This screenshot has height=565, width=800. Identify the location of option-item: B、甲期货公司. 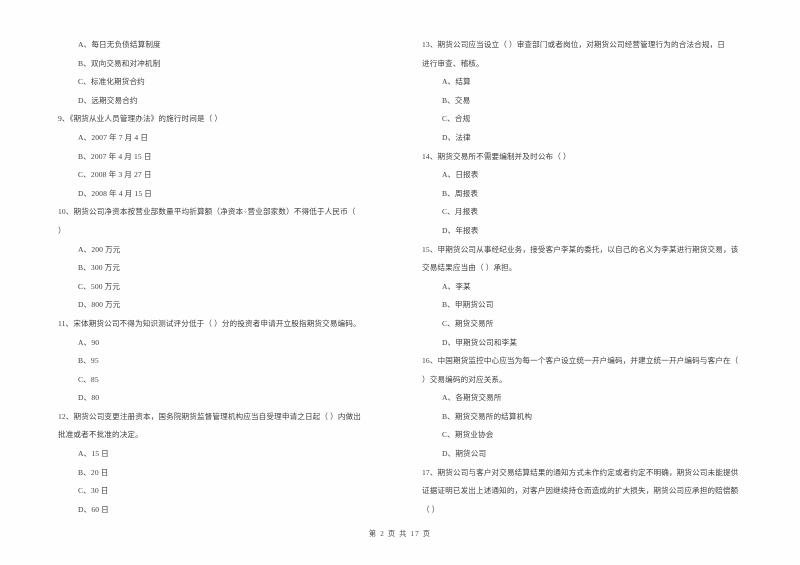
(468, 305).